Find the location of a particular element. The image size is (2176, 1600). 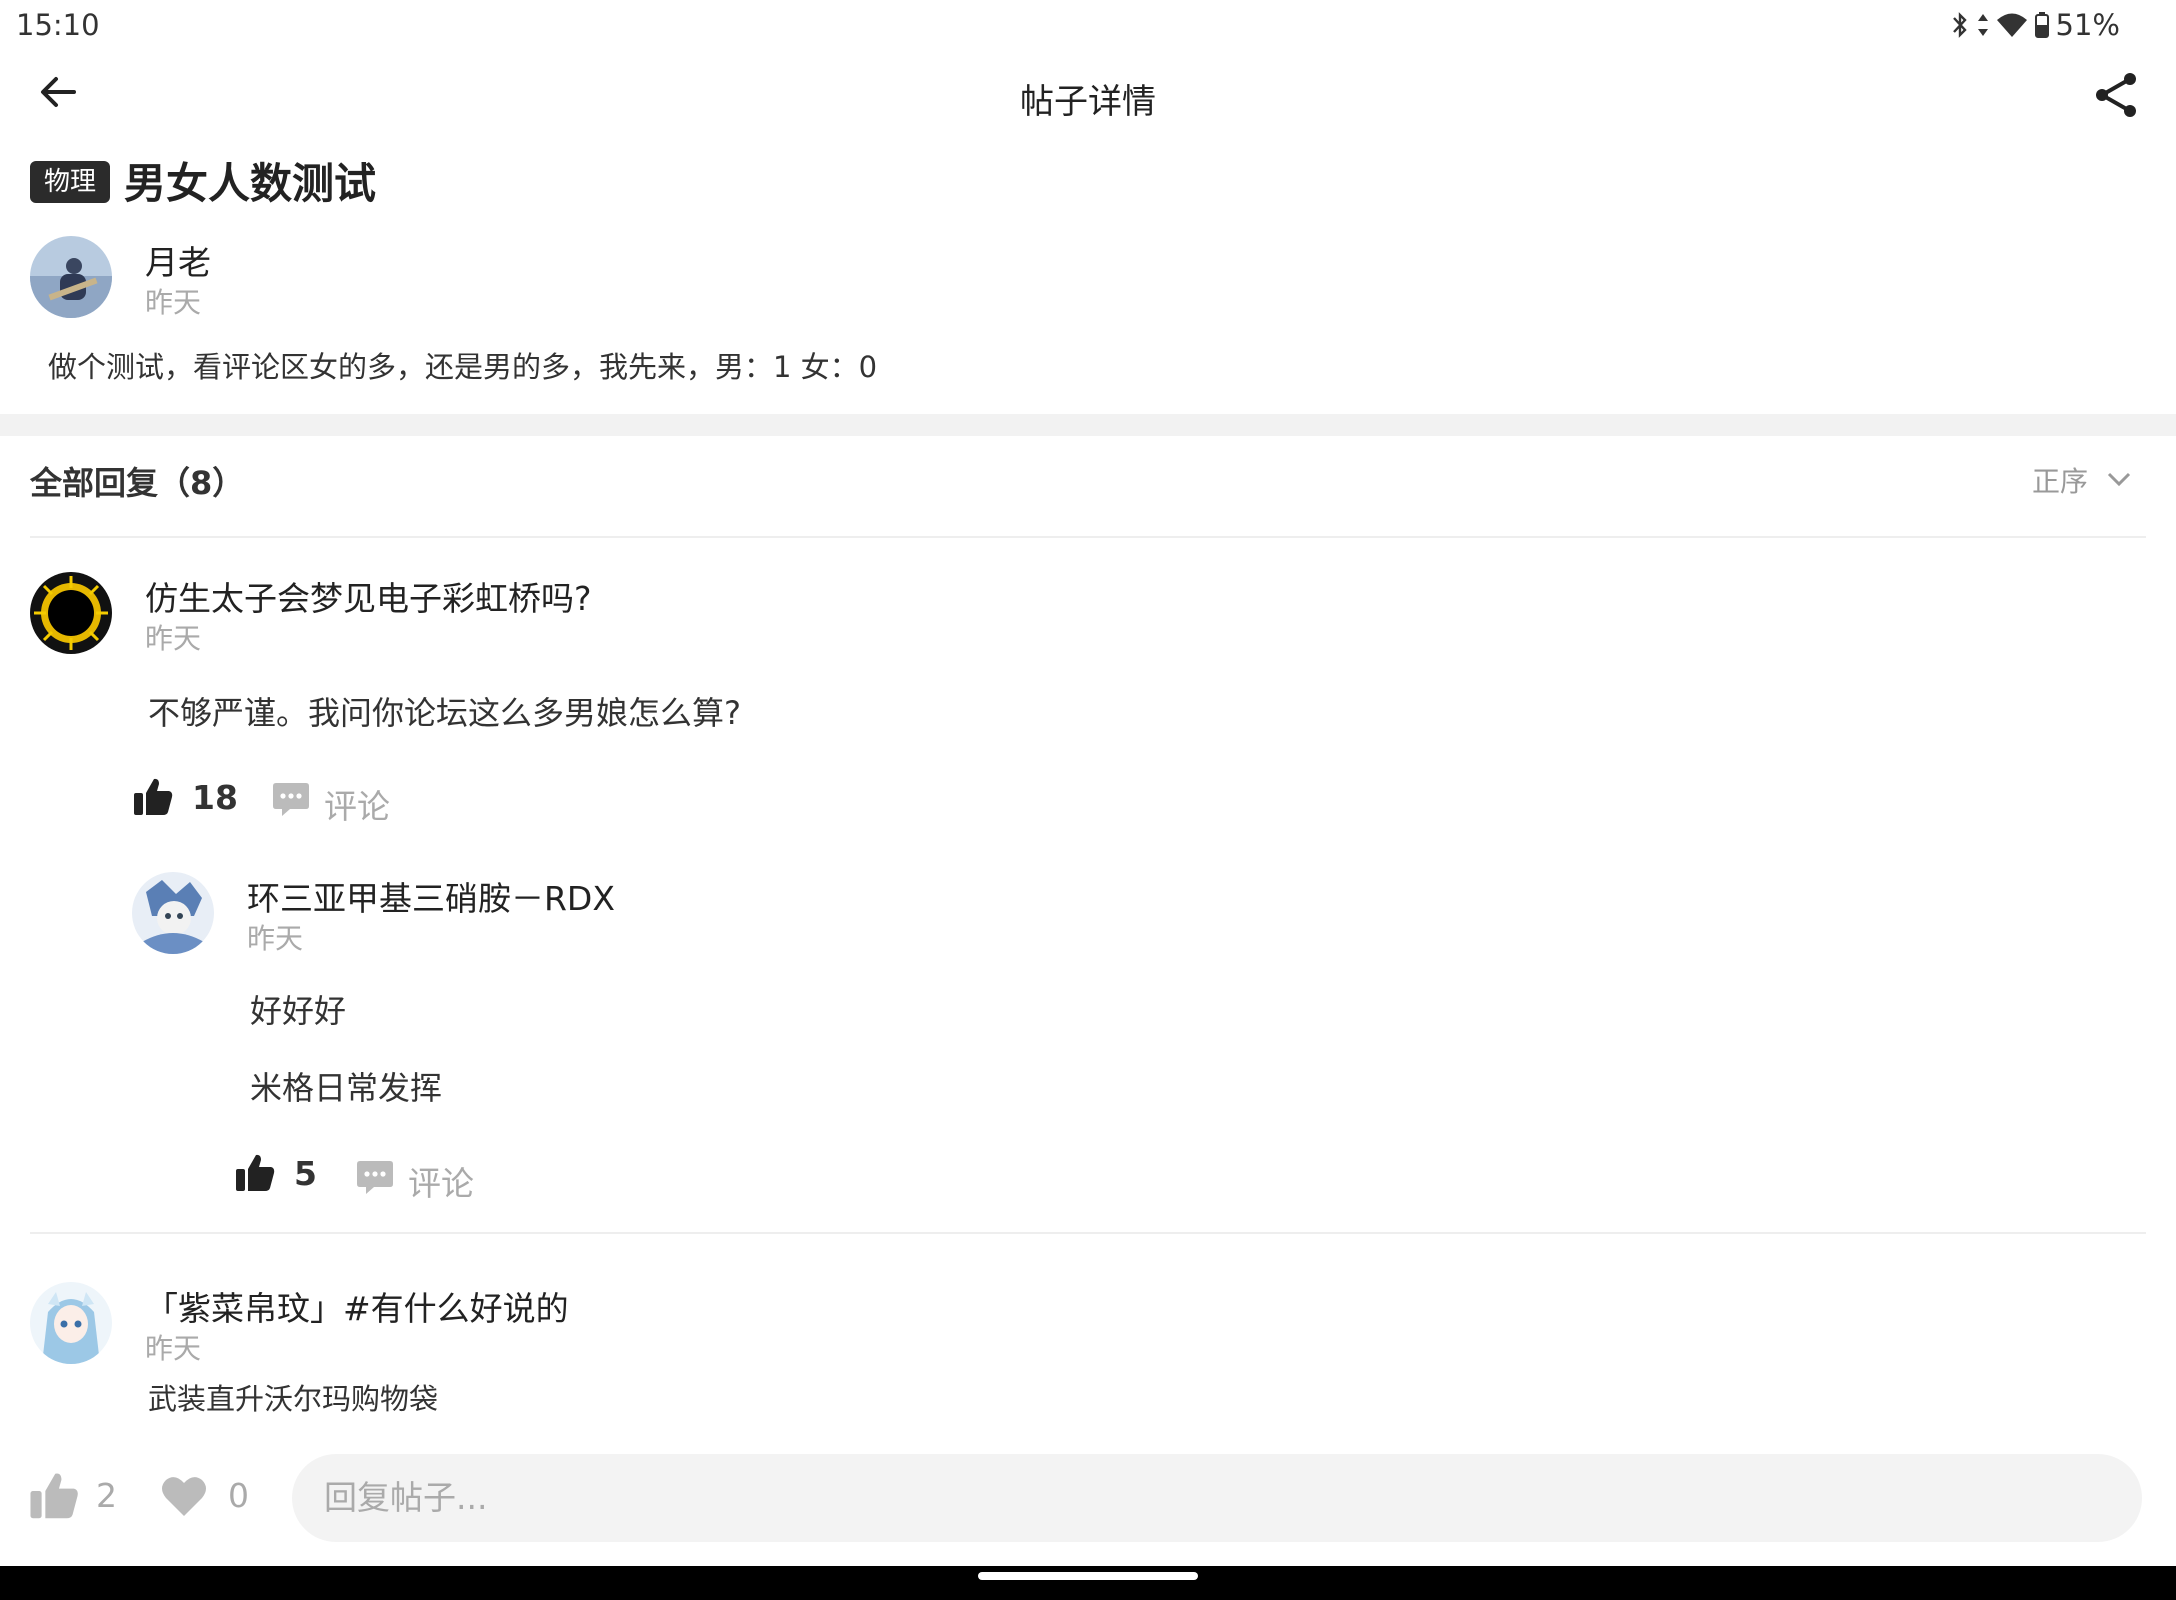

reply-author-name: 仿生太子会梦见电子彩虹桥吗? is located at coordinates (368, 596).